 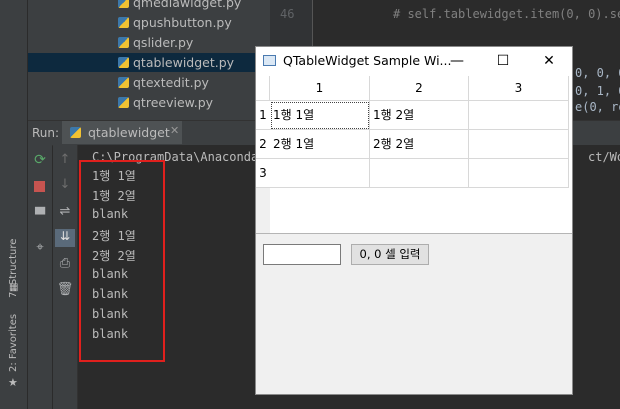 I want to click on column-header: 1, so click(x=320, y=88).